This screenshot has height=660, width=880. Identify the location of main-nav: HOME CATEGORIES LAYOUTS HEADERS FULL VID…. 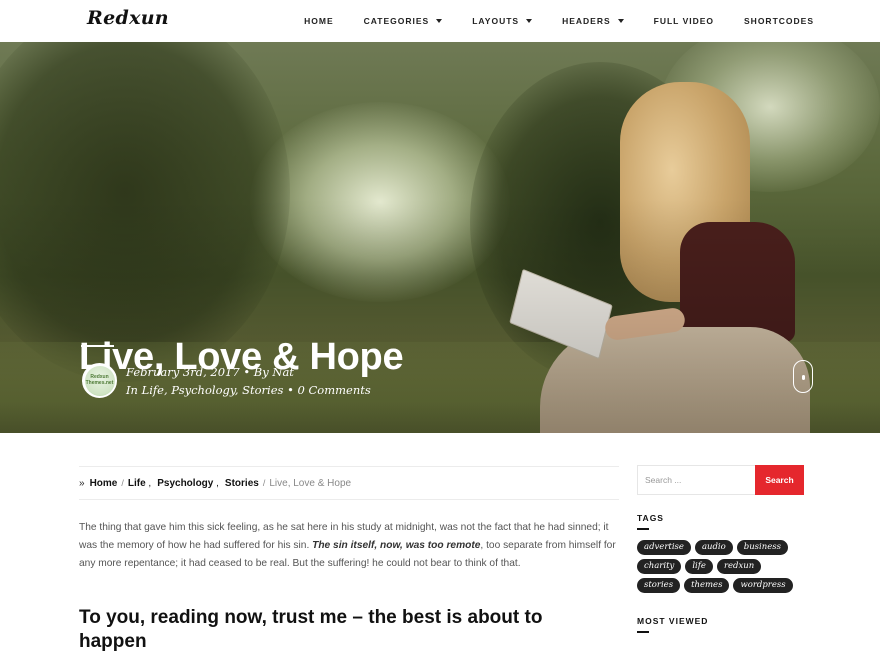
(559, 21).